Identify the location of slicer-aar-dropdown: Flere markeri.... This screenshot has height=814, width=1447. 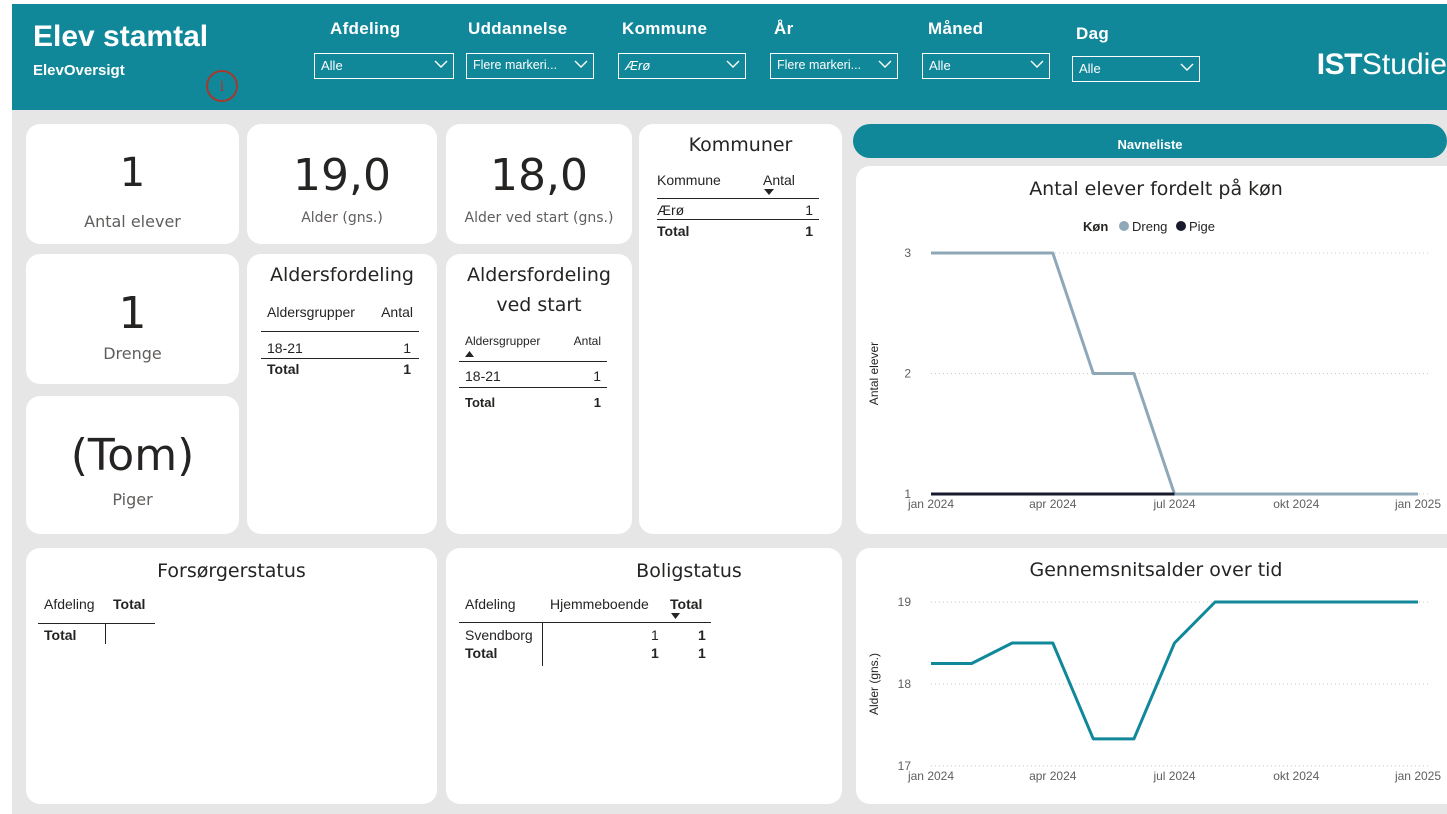
(834, 66).